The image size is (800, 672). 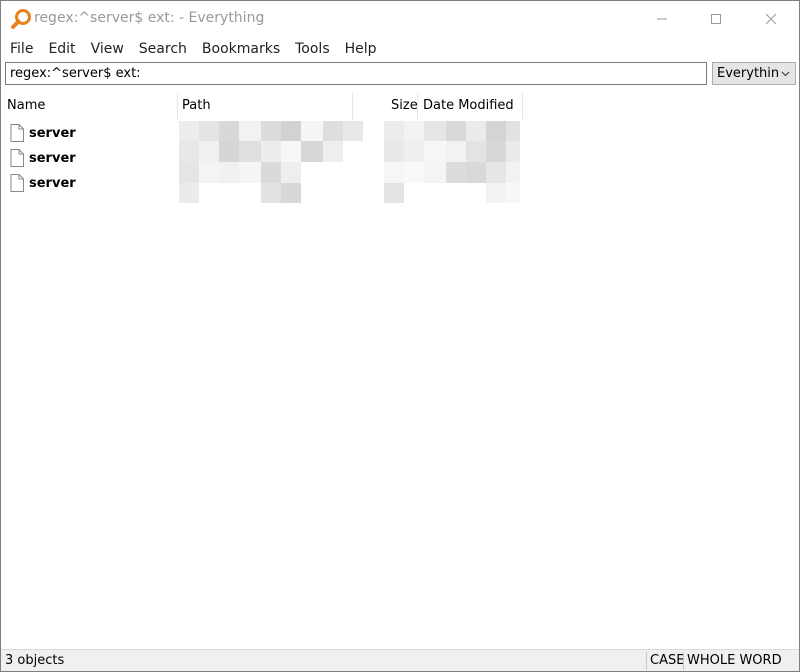 I want to click on close-icon, so click(x=771, y=19).